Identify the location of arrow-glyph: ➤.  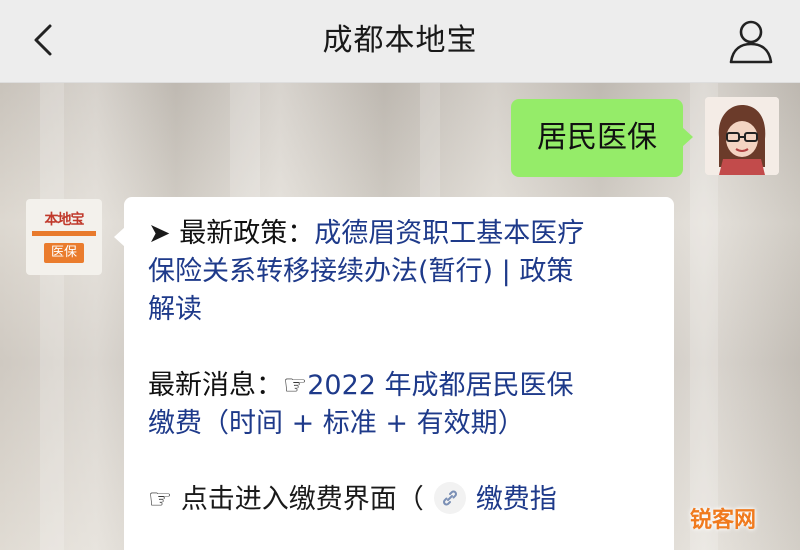
(159, 233).